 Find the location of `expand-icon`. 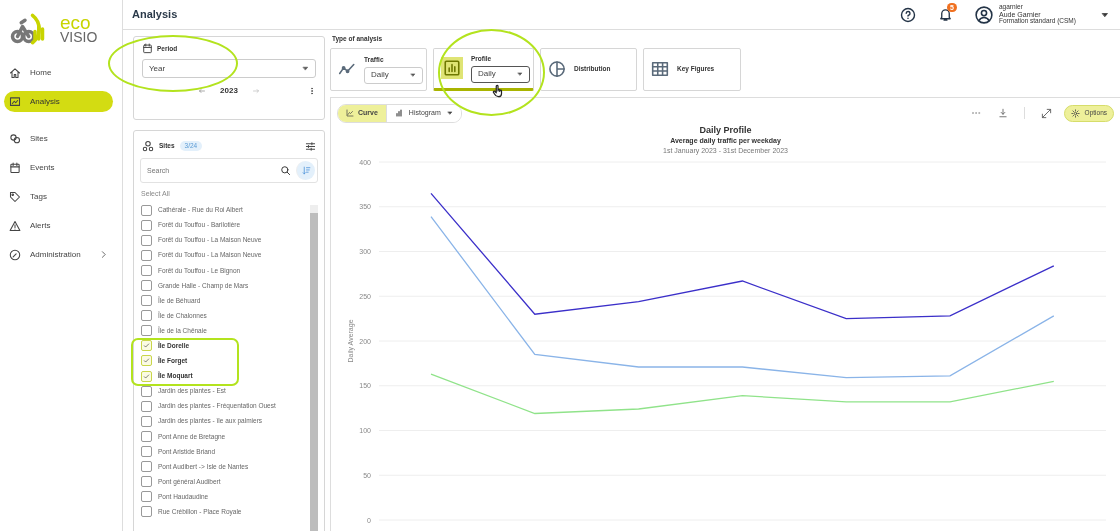

expand-icon is located at coordinates (1046, 113).